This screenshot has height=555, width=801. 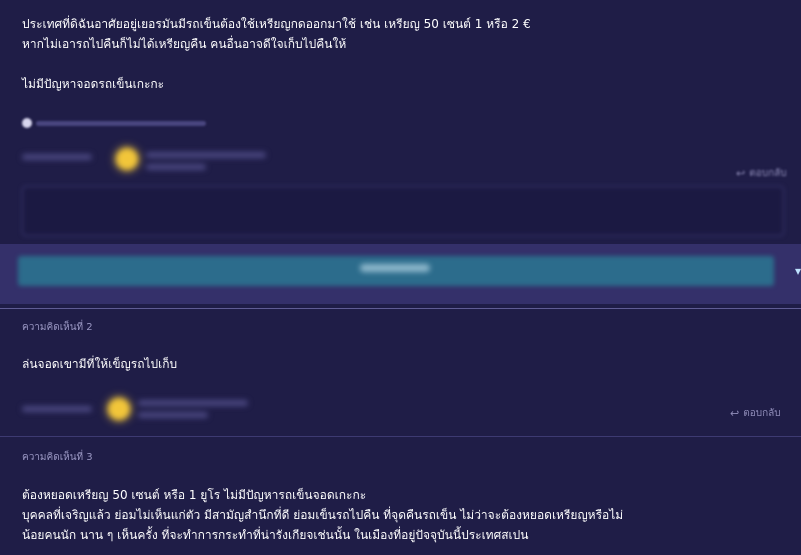 I want to click on comment-1-line-3: ไม่มีปัญหาจอดรถเข็นเกะกะ, so click(x=93, y=84).